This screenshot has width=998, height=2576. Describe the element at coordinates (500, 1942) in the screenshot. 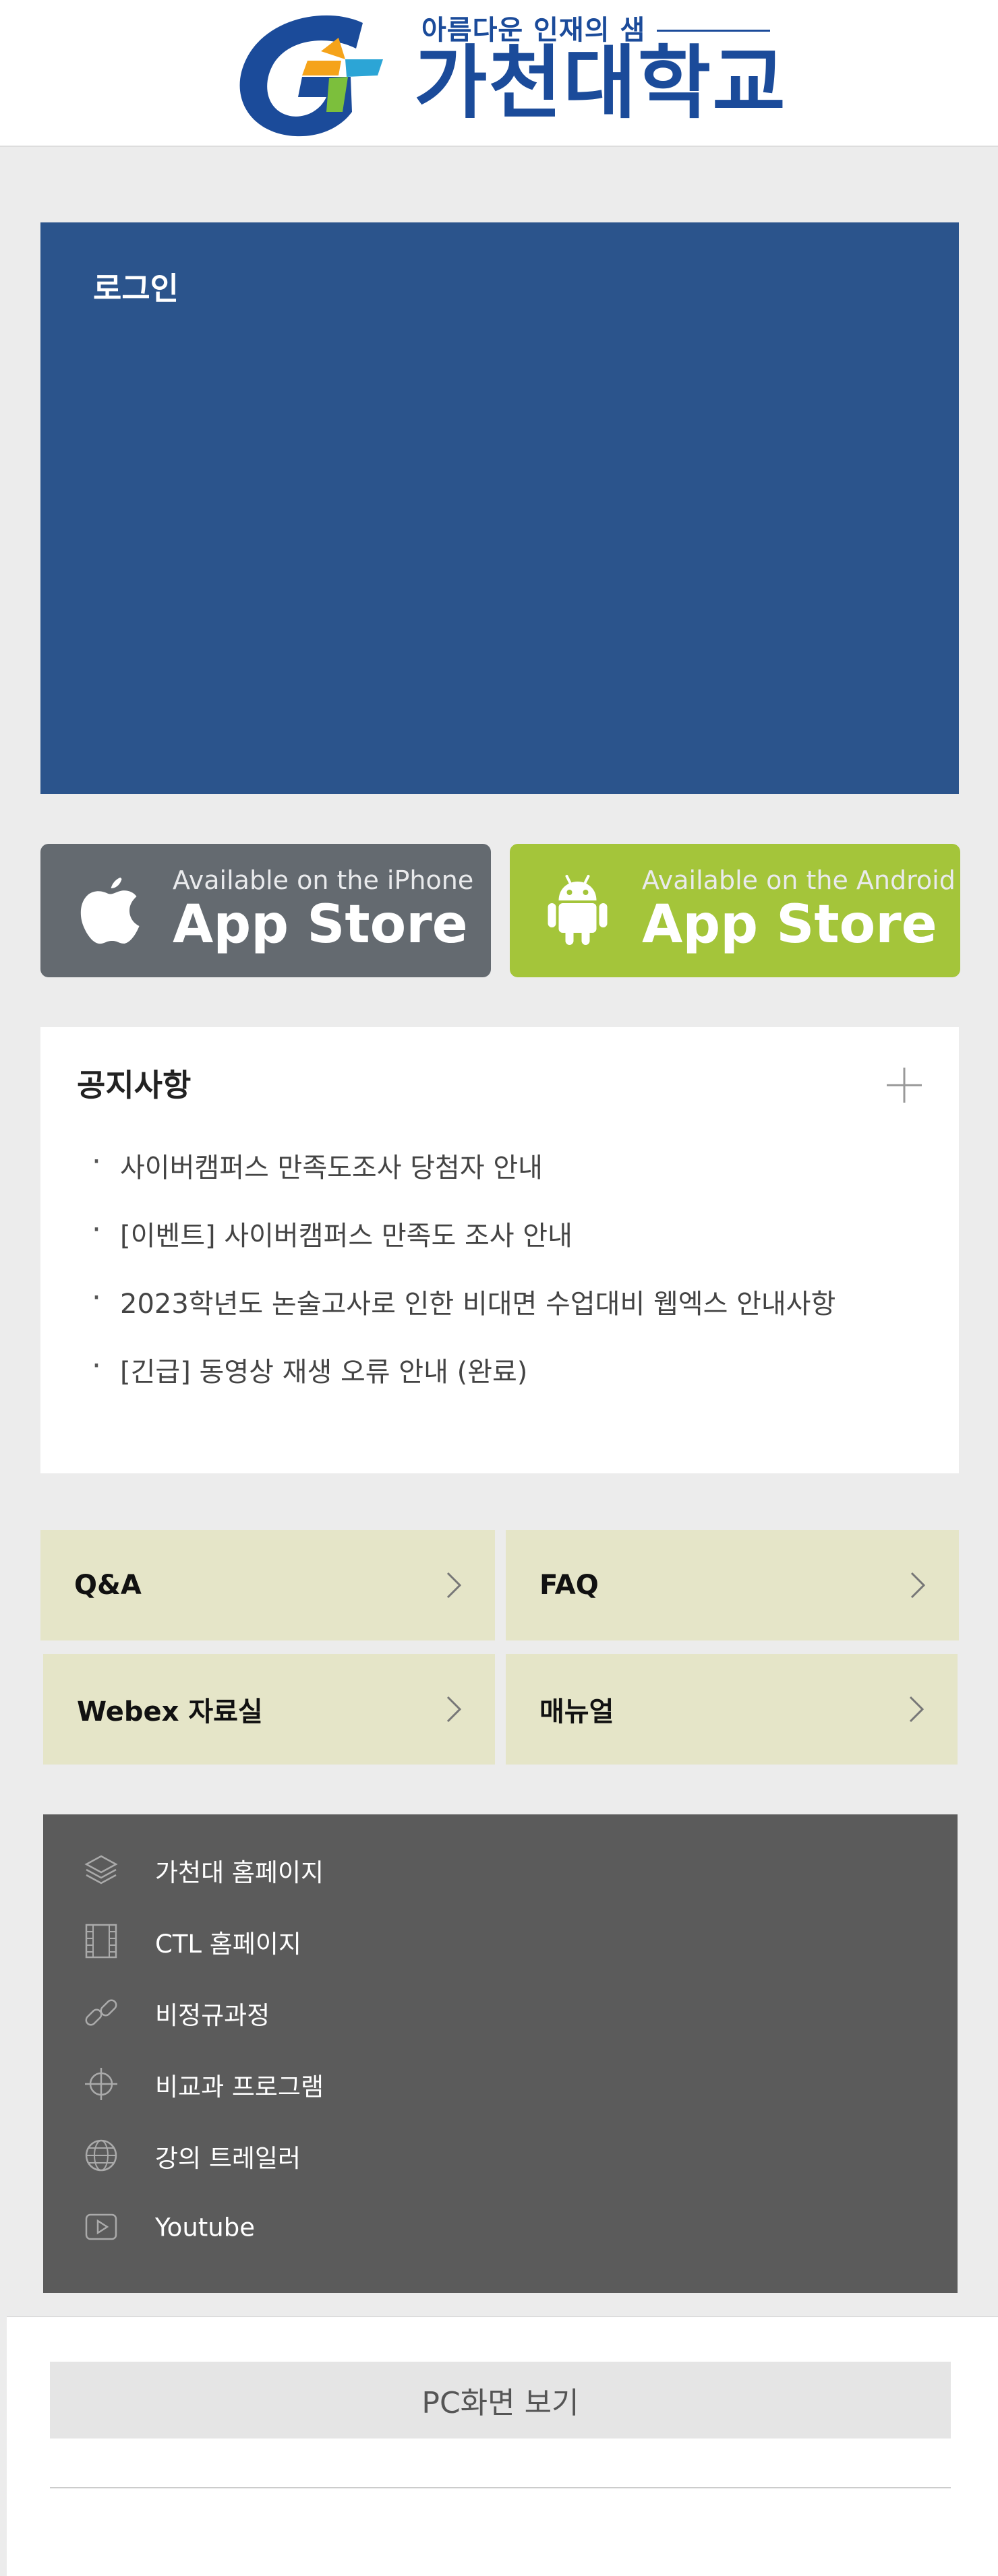

I see `link-ctl-homepage: CTL 홈페이지` at that location.